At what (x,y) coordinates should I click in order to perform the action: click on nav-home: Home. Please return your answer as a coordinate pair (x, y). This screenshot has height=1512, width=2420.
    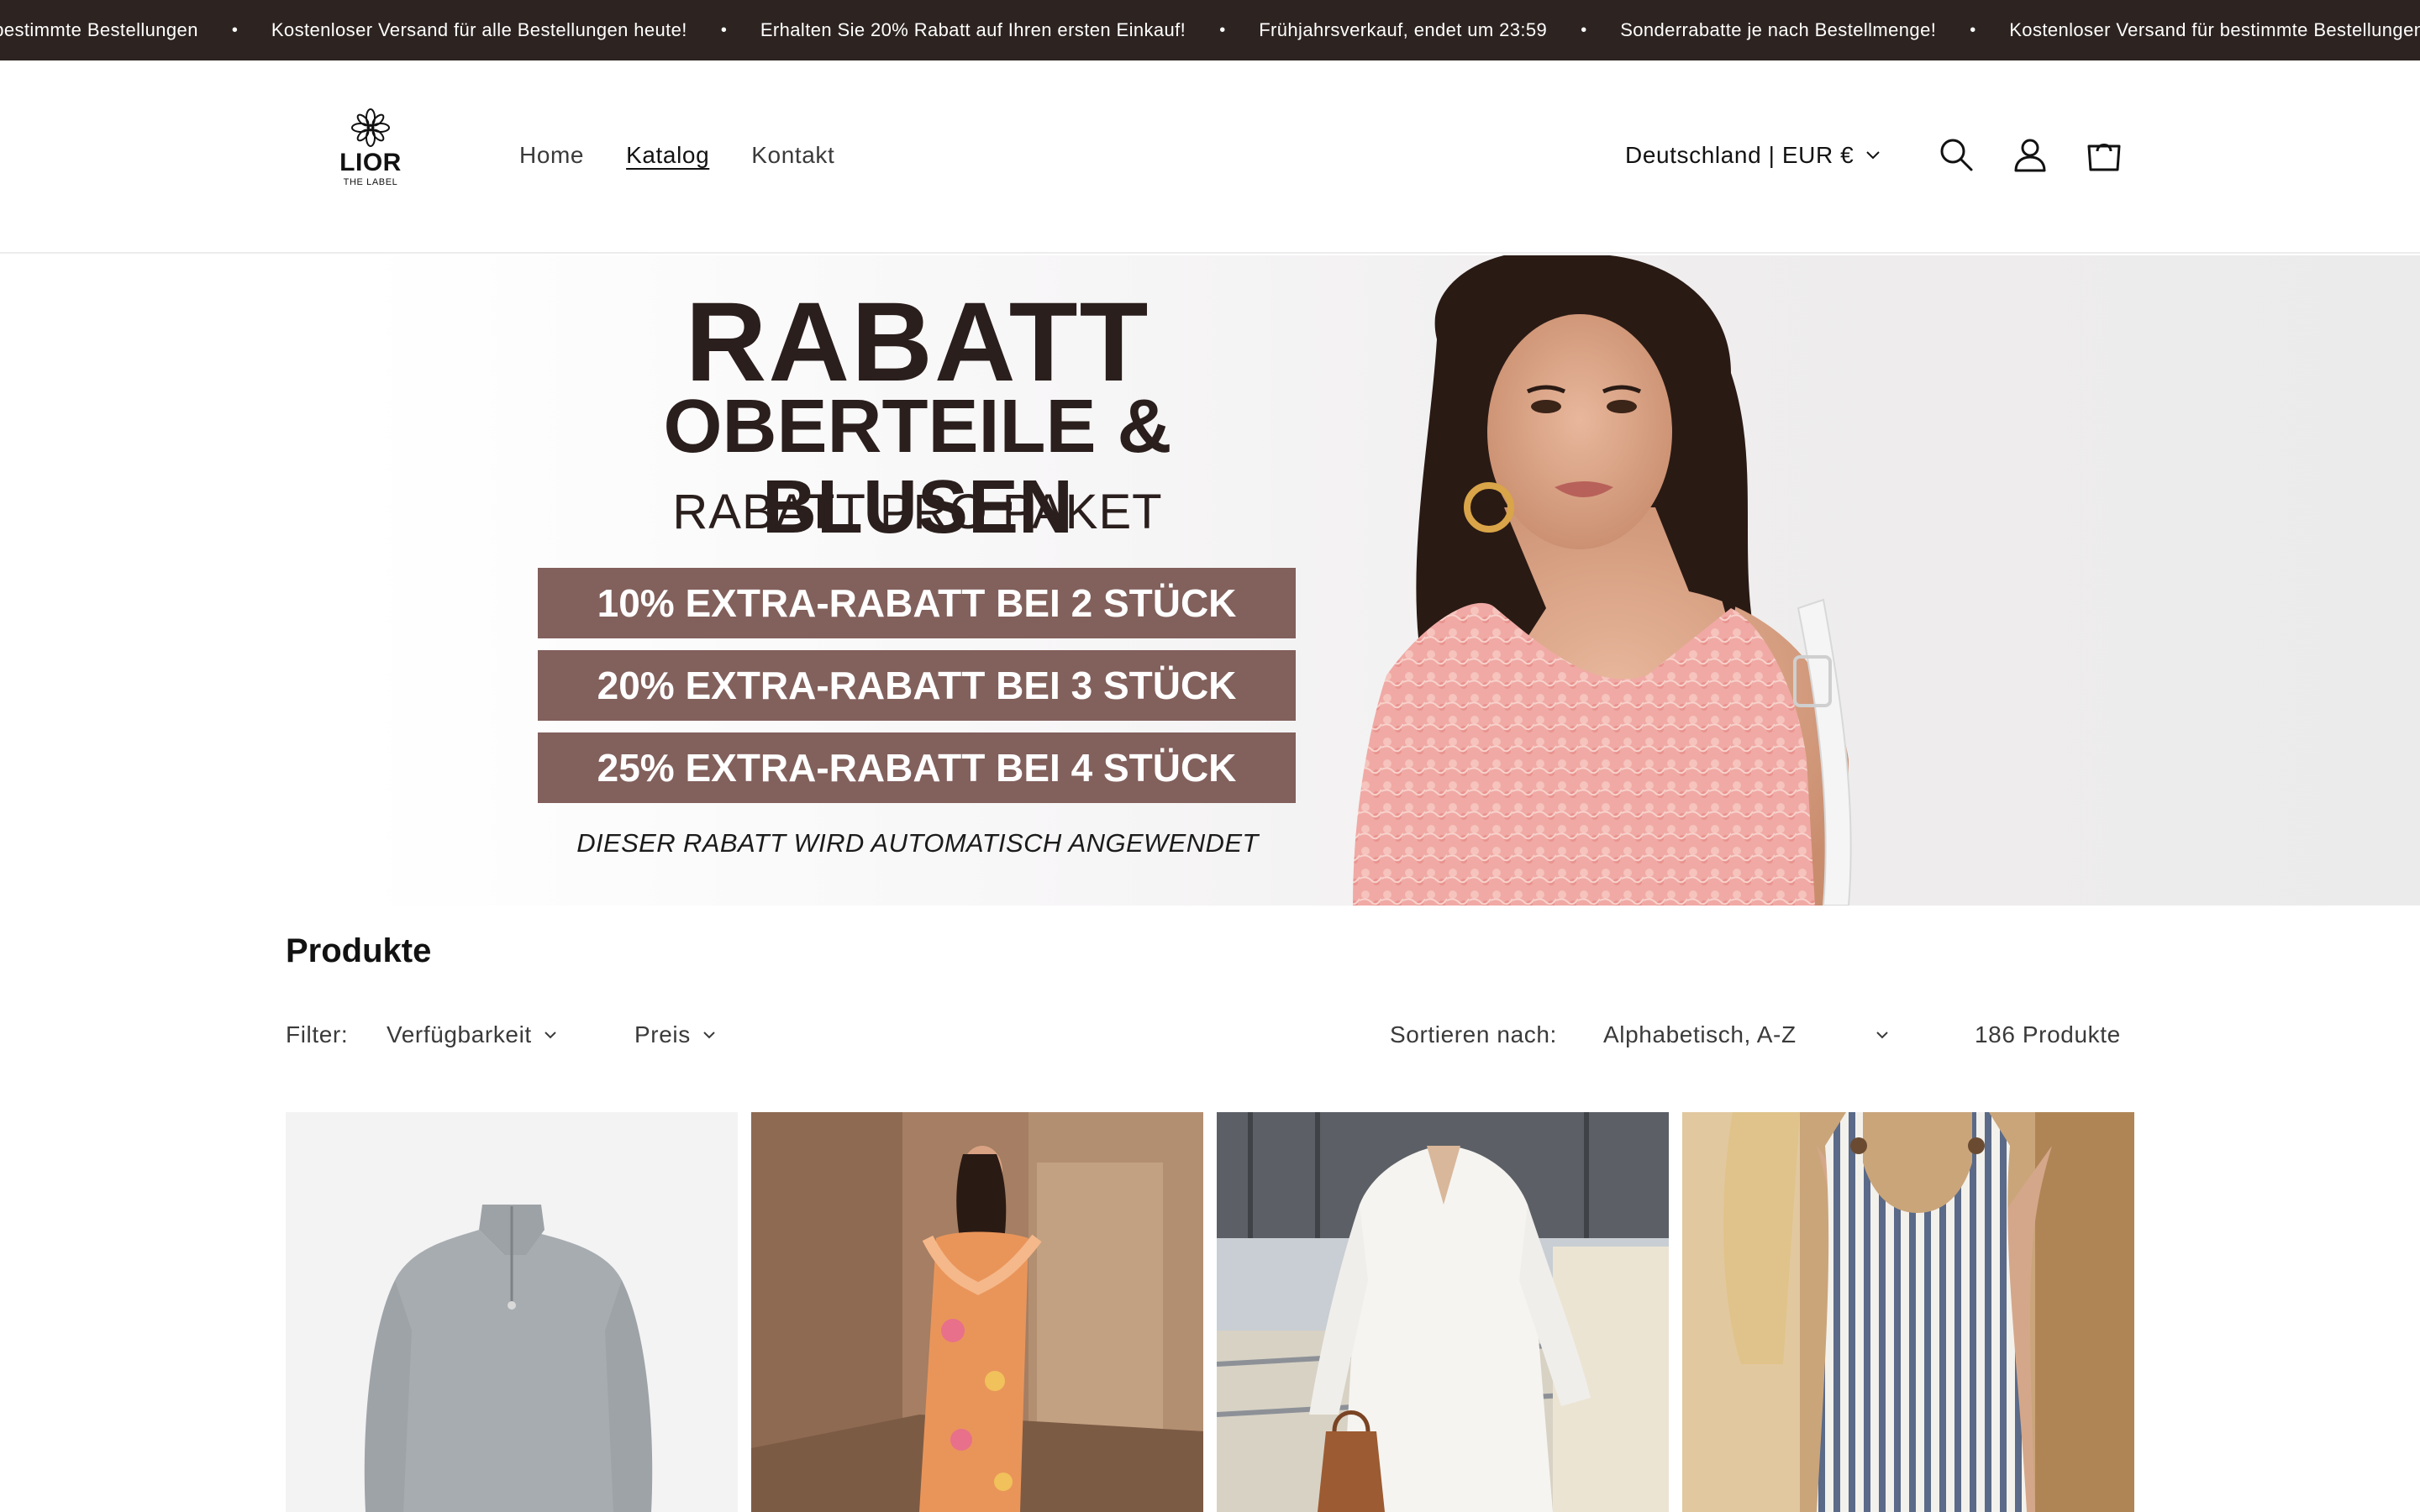
    Looking at the image, I should click on (552, 155).